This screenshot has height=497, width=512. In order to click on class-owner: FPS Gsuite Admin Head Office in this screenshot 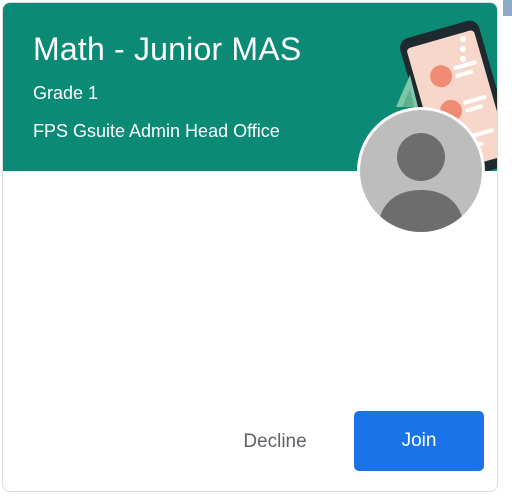, I will do `click(156, 131)`.